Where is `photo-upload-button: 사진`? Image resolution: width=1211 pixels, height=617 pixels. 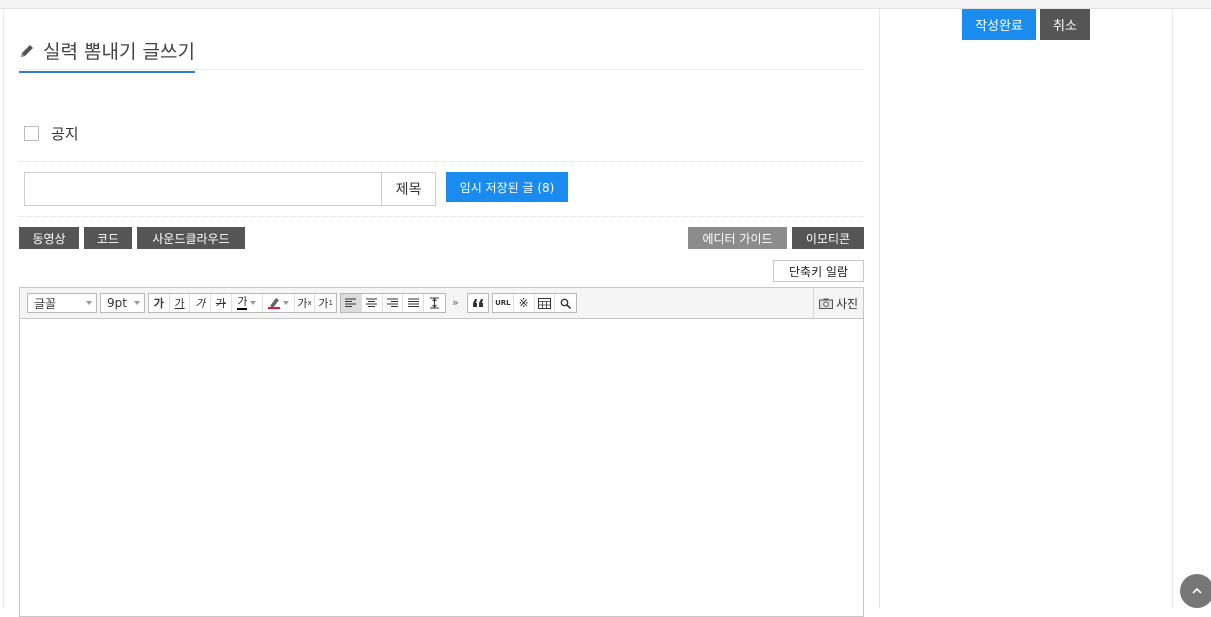 photo-upload-button: 사진 is located at coordinates (838, 303).